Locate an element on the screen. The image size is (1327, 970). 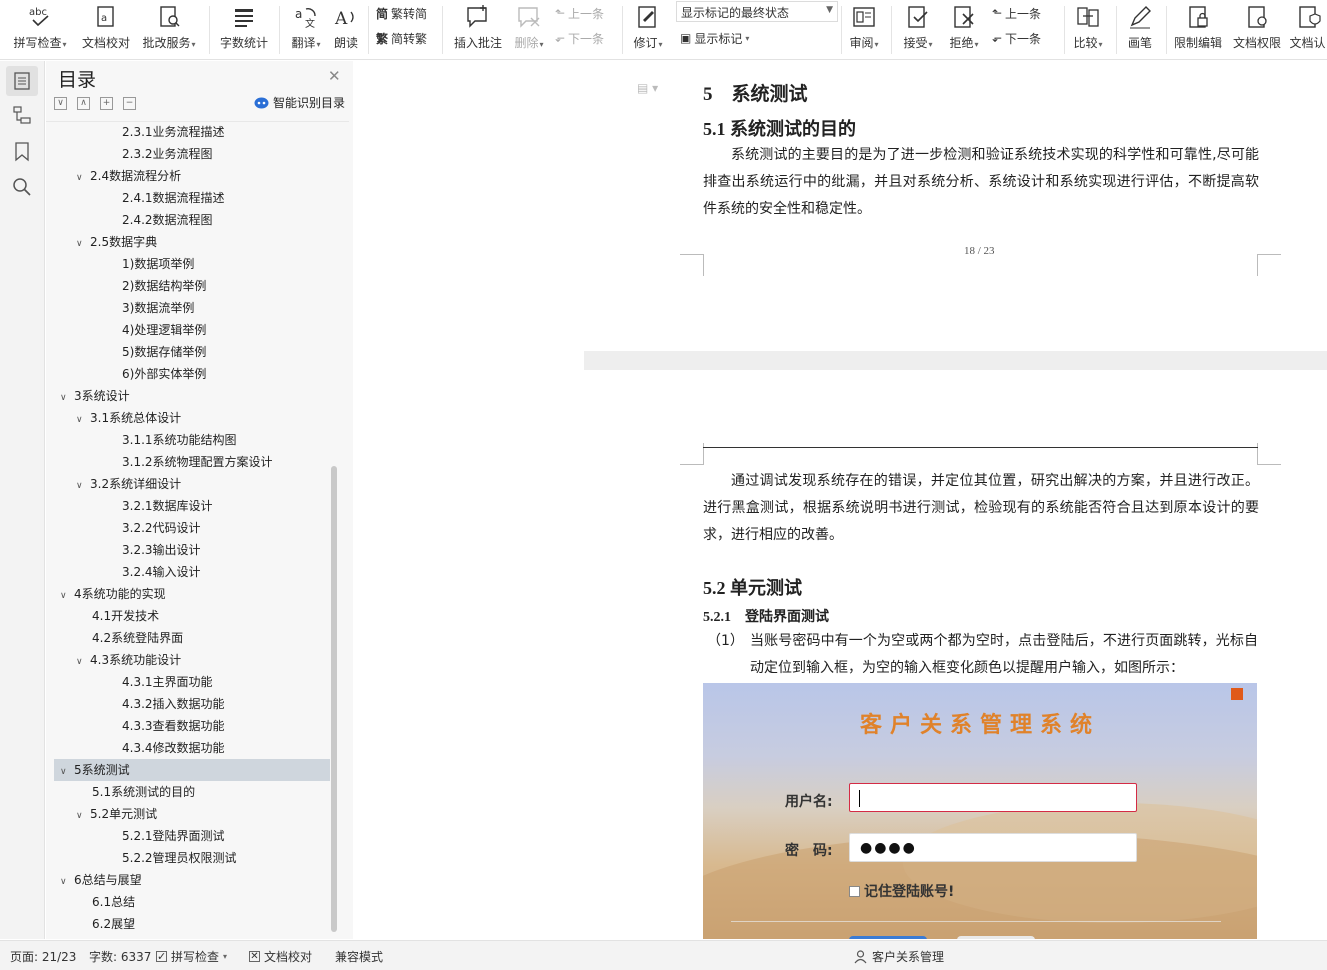
toc-scrollbar is located at coordinates (334, 699).